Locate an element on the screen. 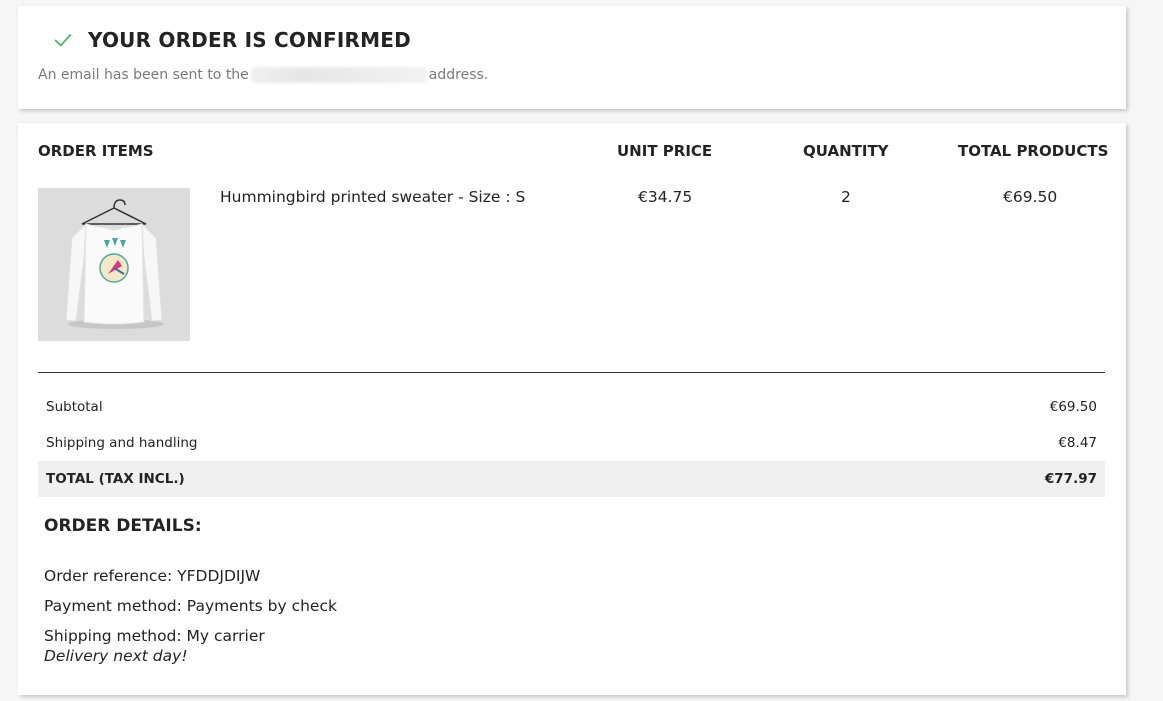  email-sent-message: An email has been sent to the address. is located at coordinates (263, 75).